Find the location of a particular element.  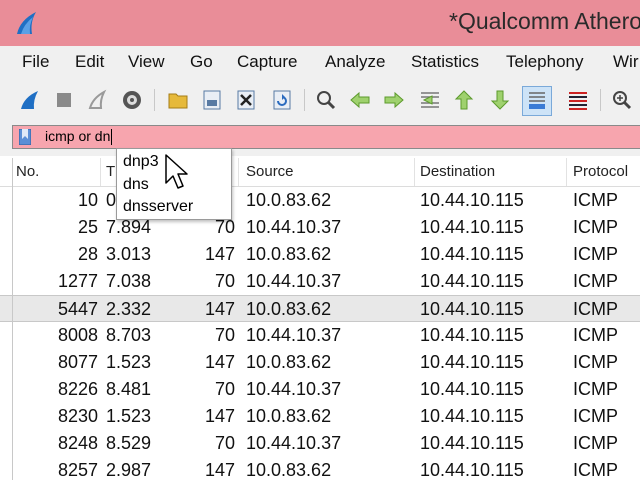

cell-time: 1.523 is located at coordinates (129, 362).